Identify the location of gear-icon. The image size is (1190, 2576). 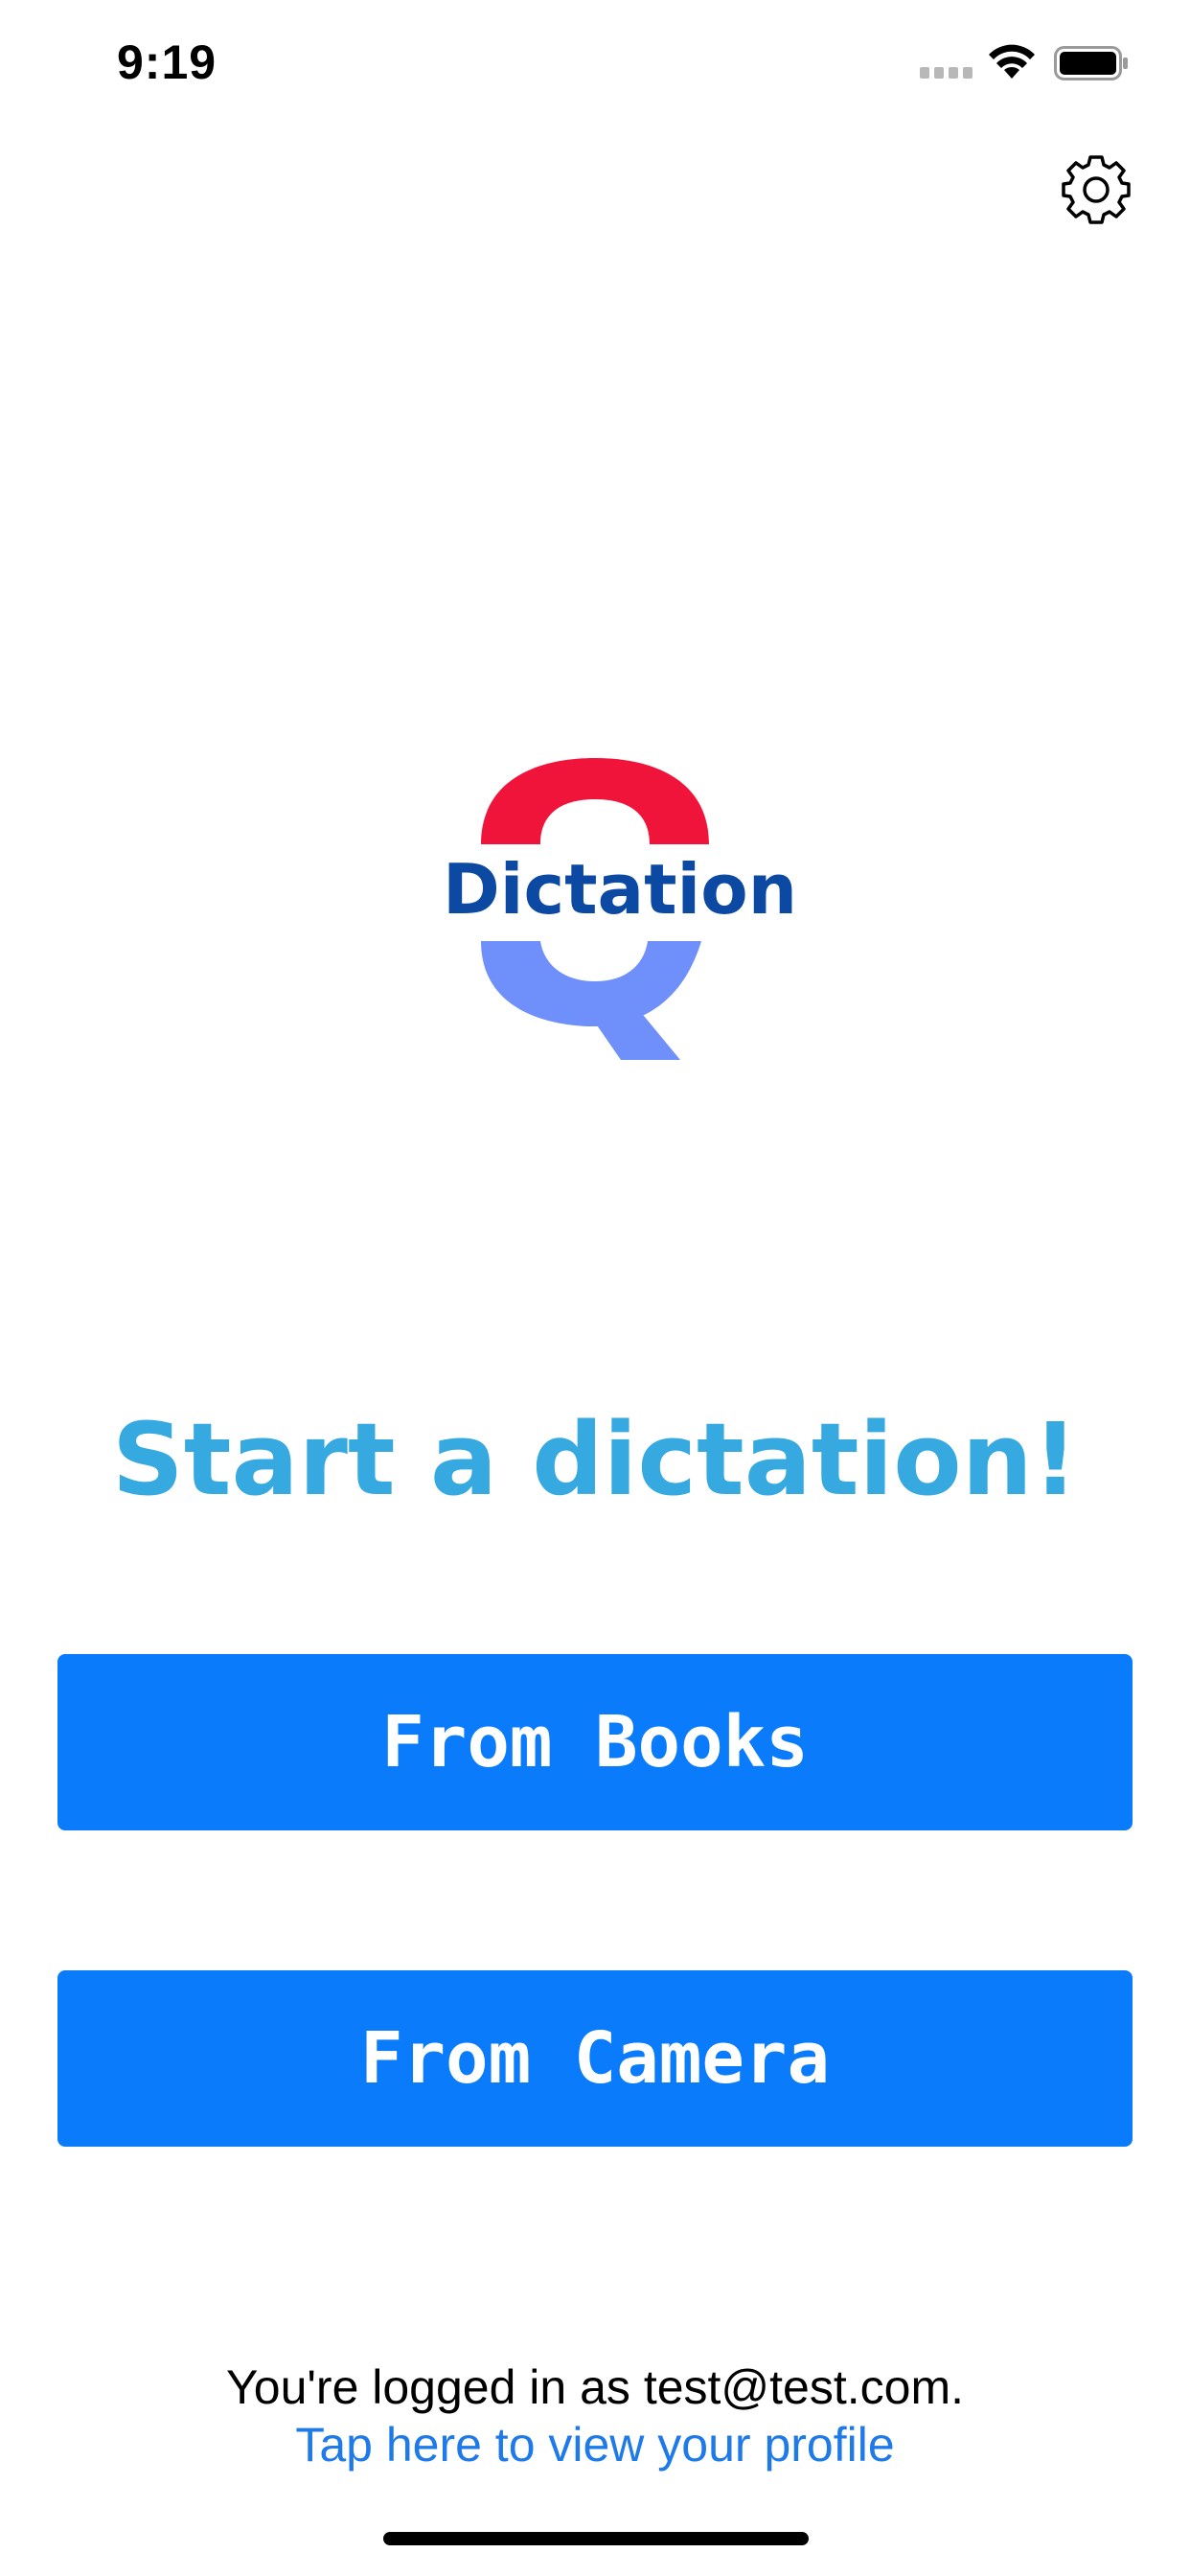
(1096, 189).